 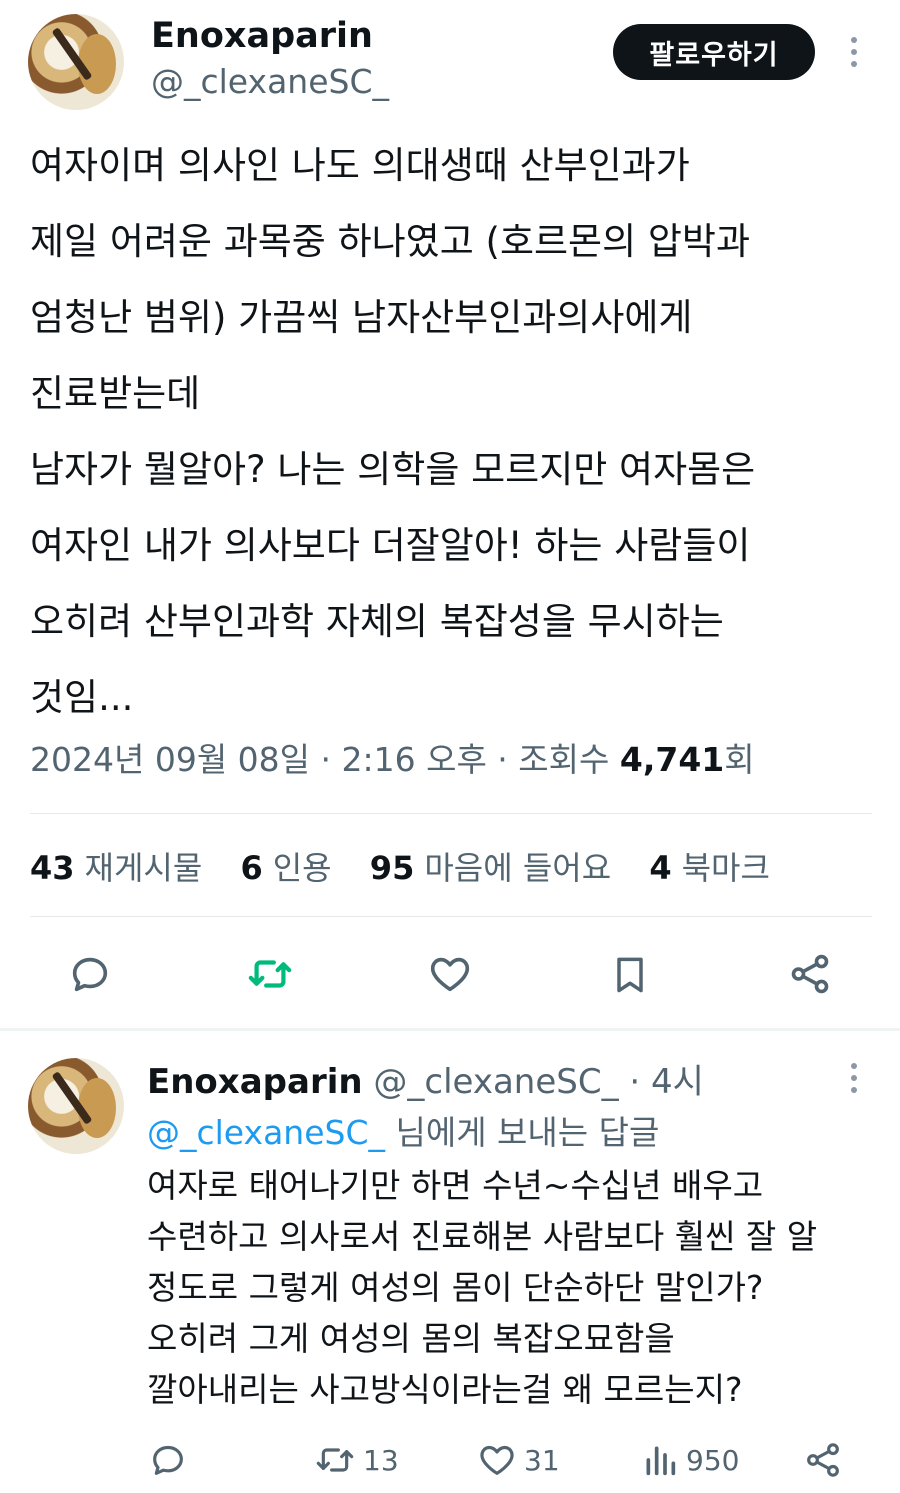 What do you see at coordinates (266, 1132) in the screenshot?
I see `replying-mention: @_clexaneSC_` at bounding box center [266, 1132].